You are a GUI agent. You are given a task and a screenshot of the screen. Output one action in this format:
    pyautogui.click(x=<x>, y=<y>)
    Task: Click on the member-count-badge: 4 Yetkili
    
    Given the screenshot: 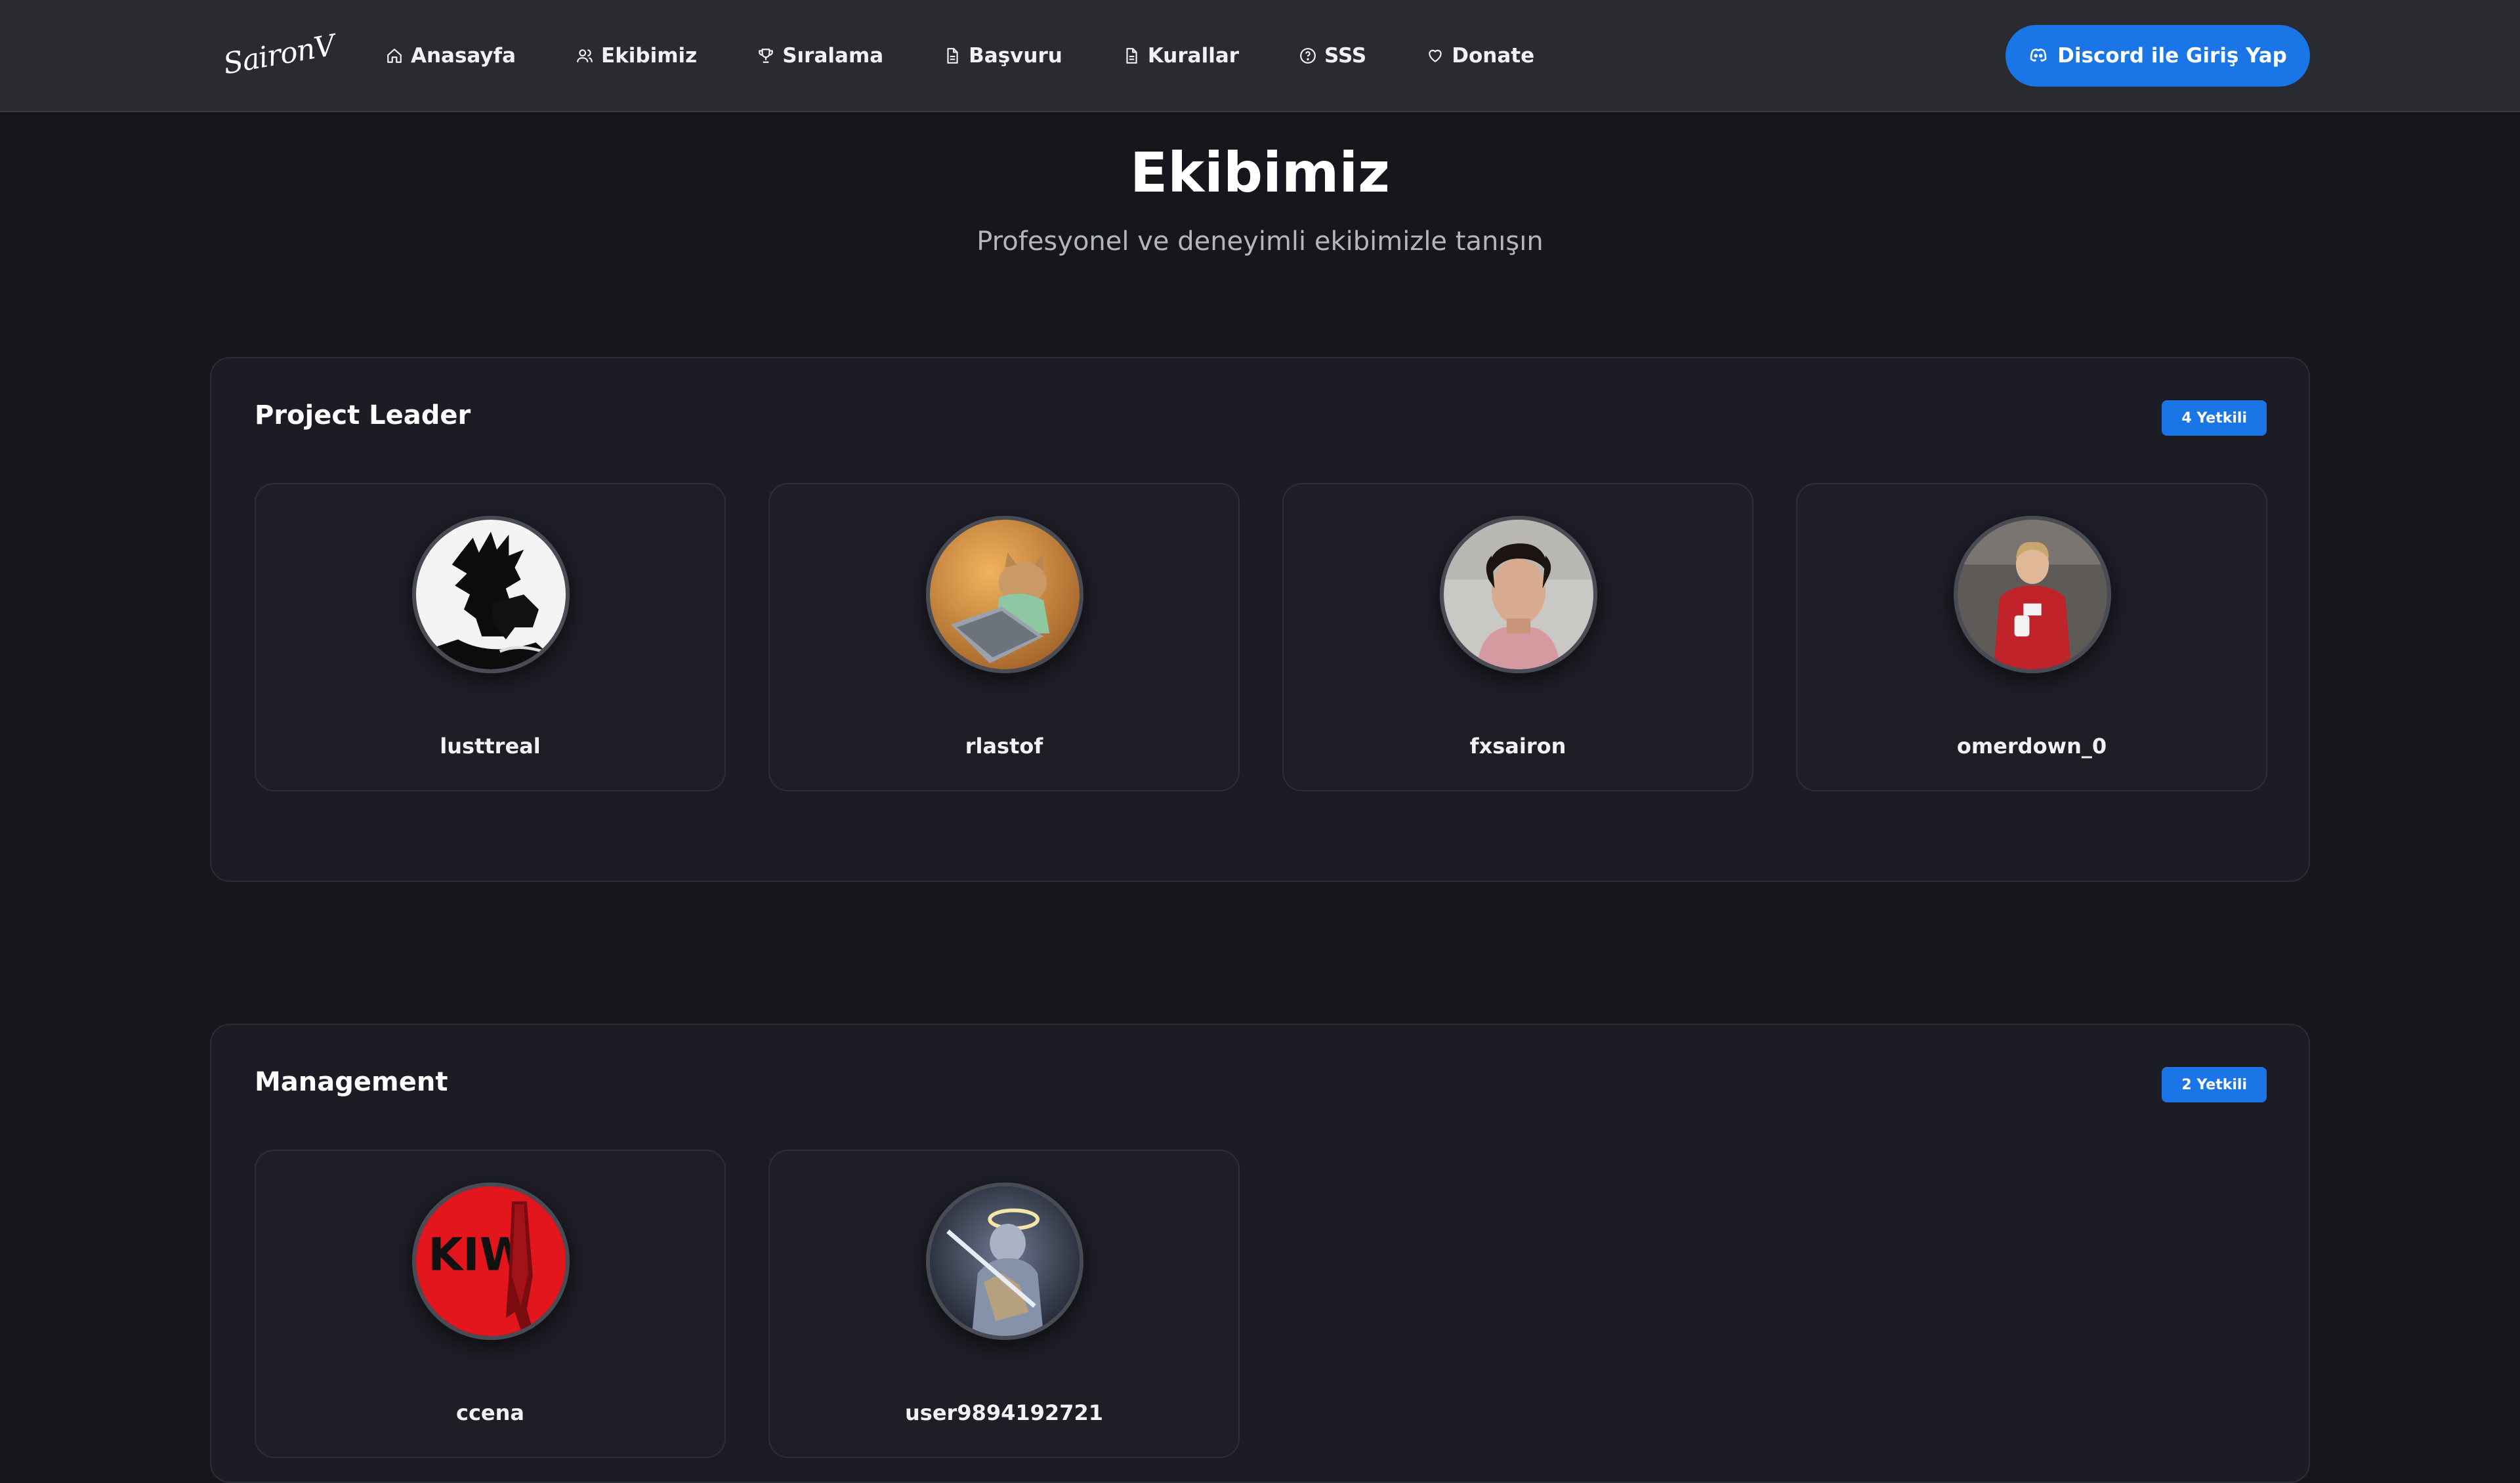 What is the action you would take?
    pyautogui.click(x=2214, y=418)
    